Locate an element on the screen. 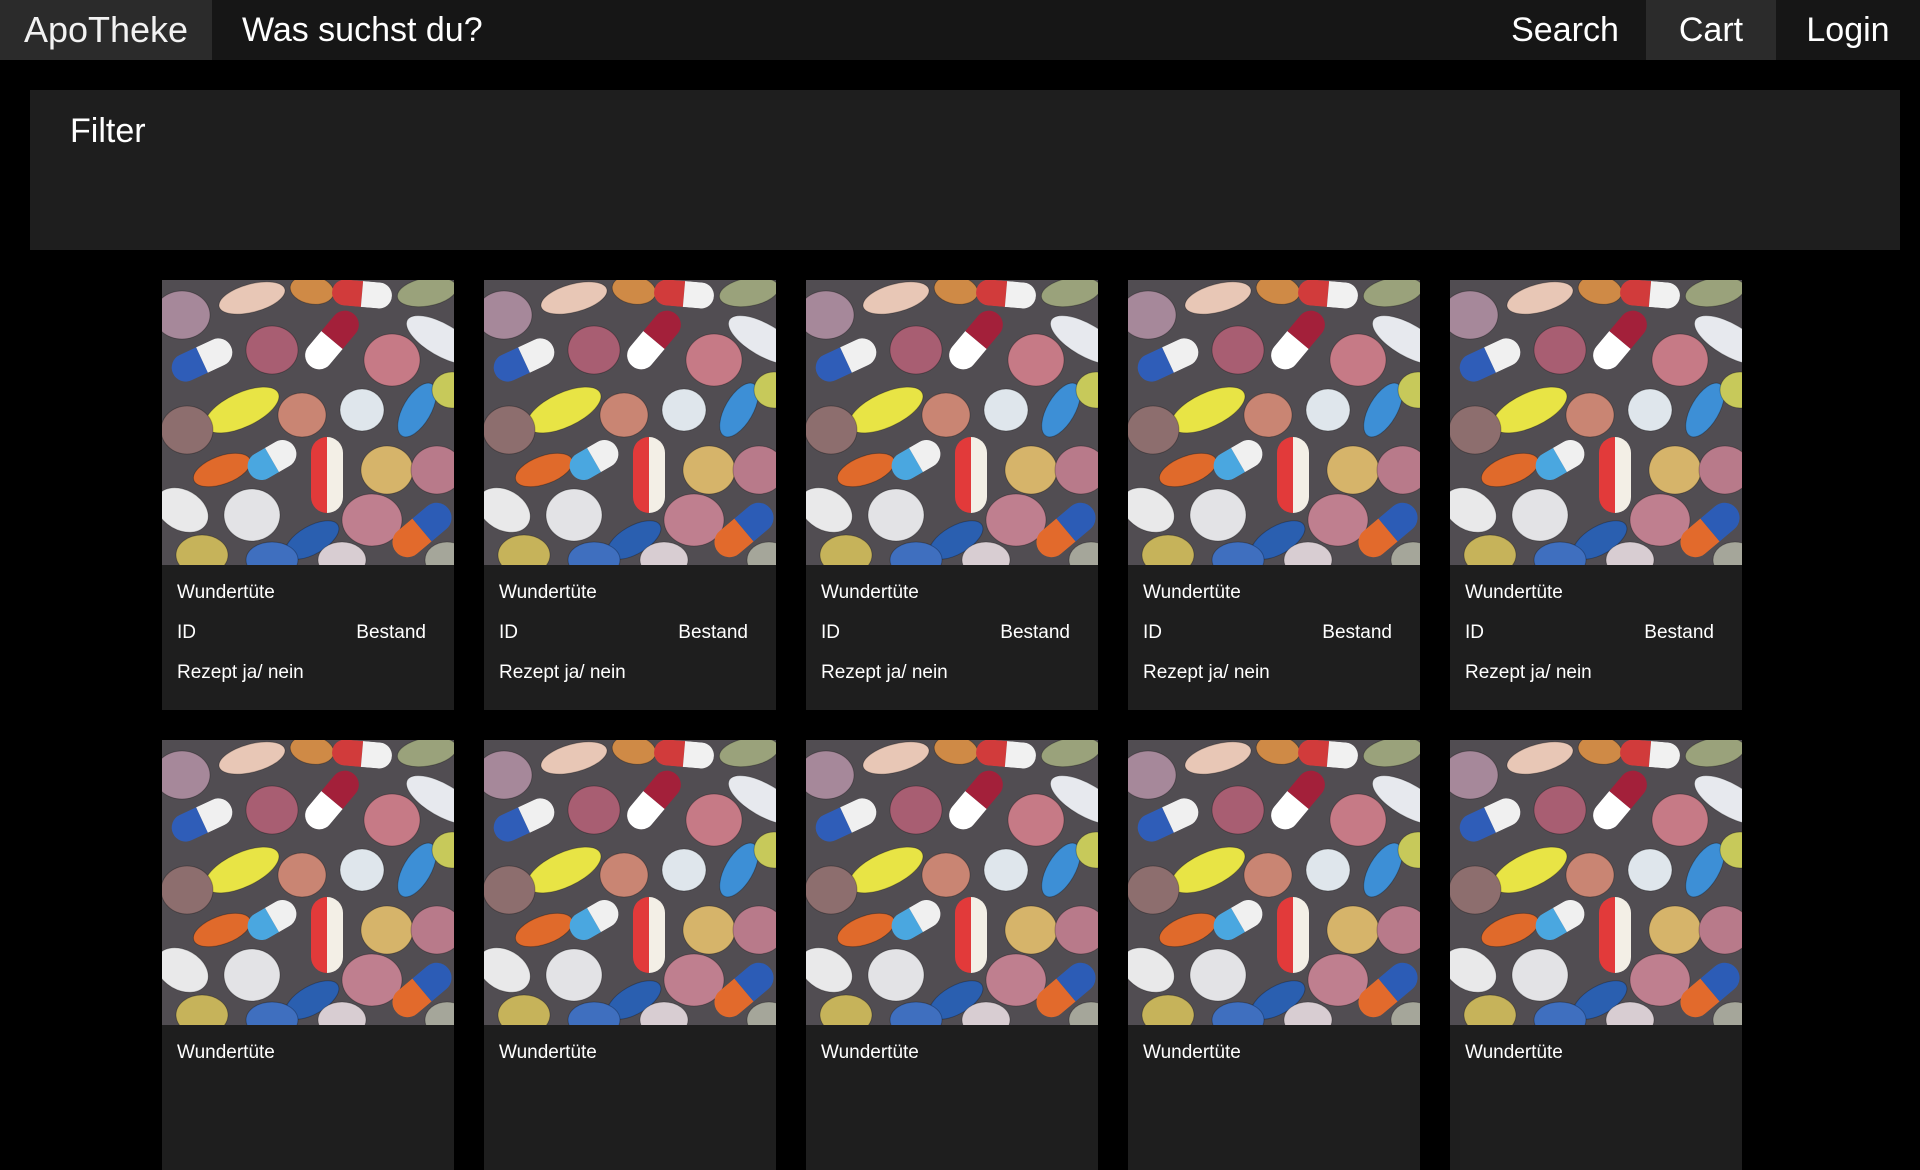 This screenshot has width=1920, height=1170. brand-logo: ApoTheke is located at coordinates (106, 30).